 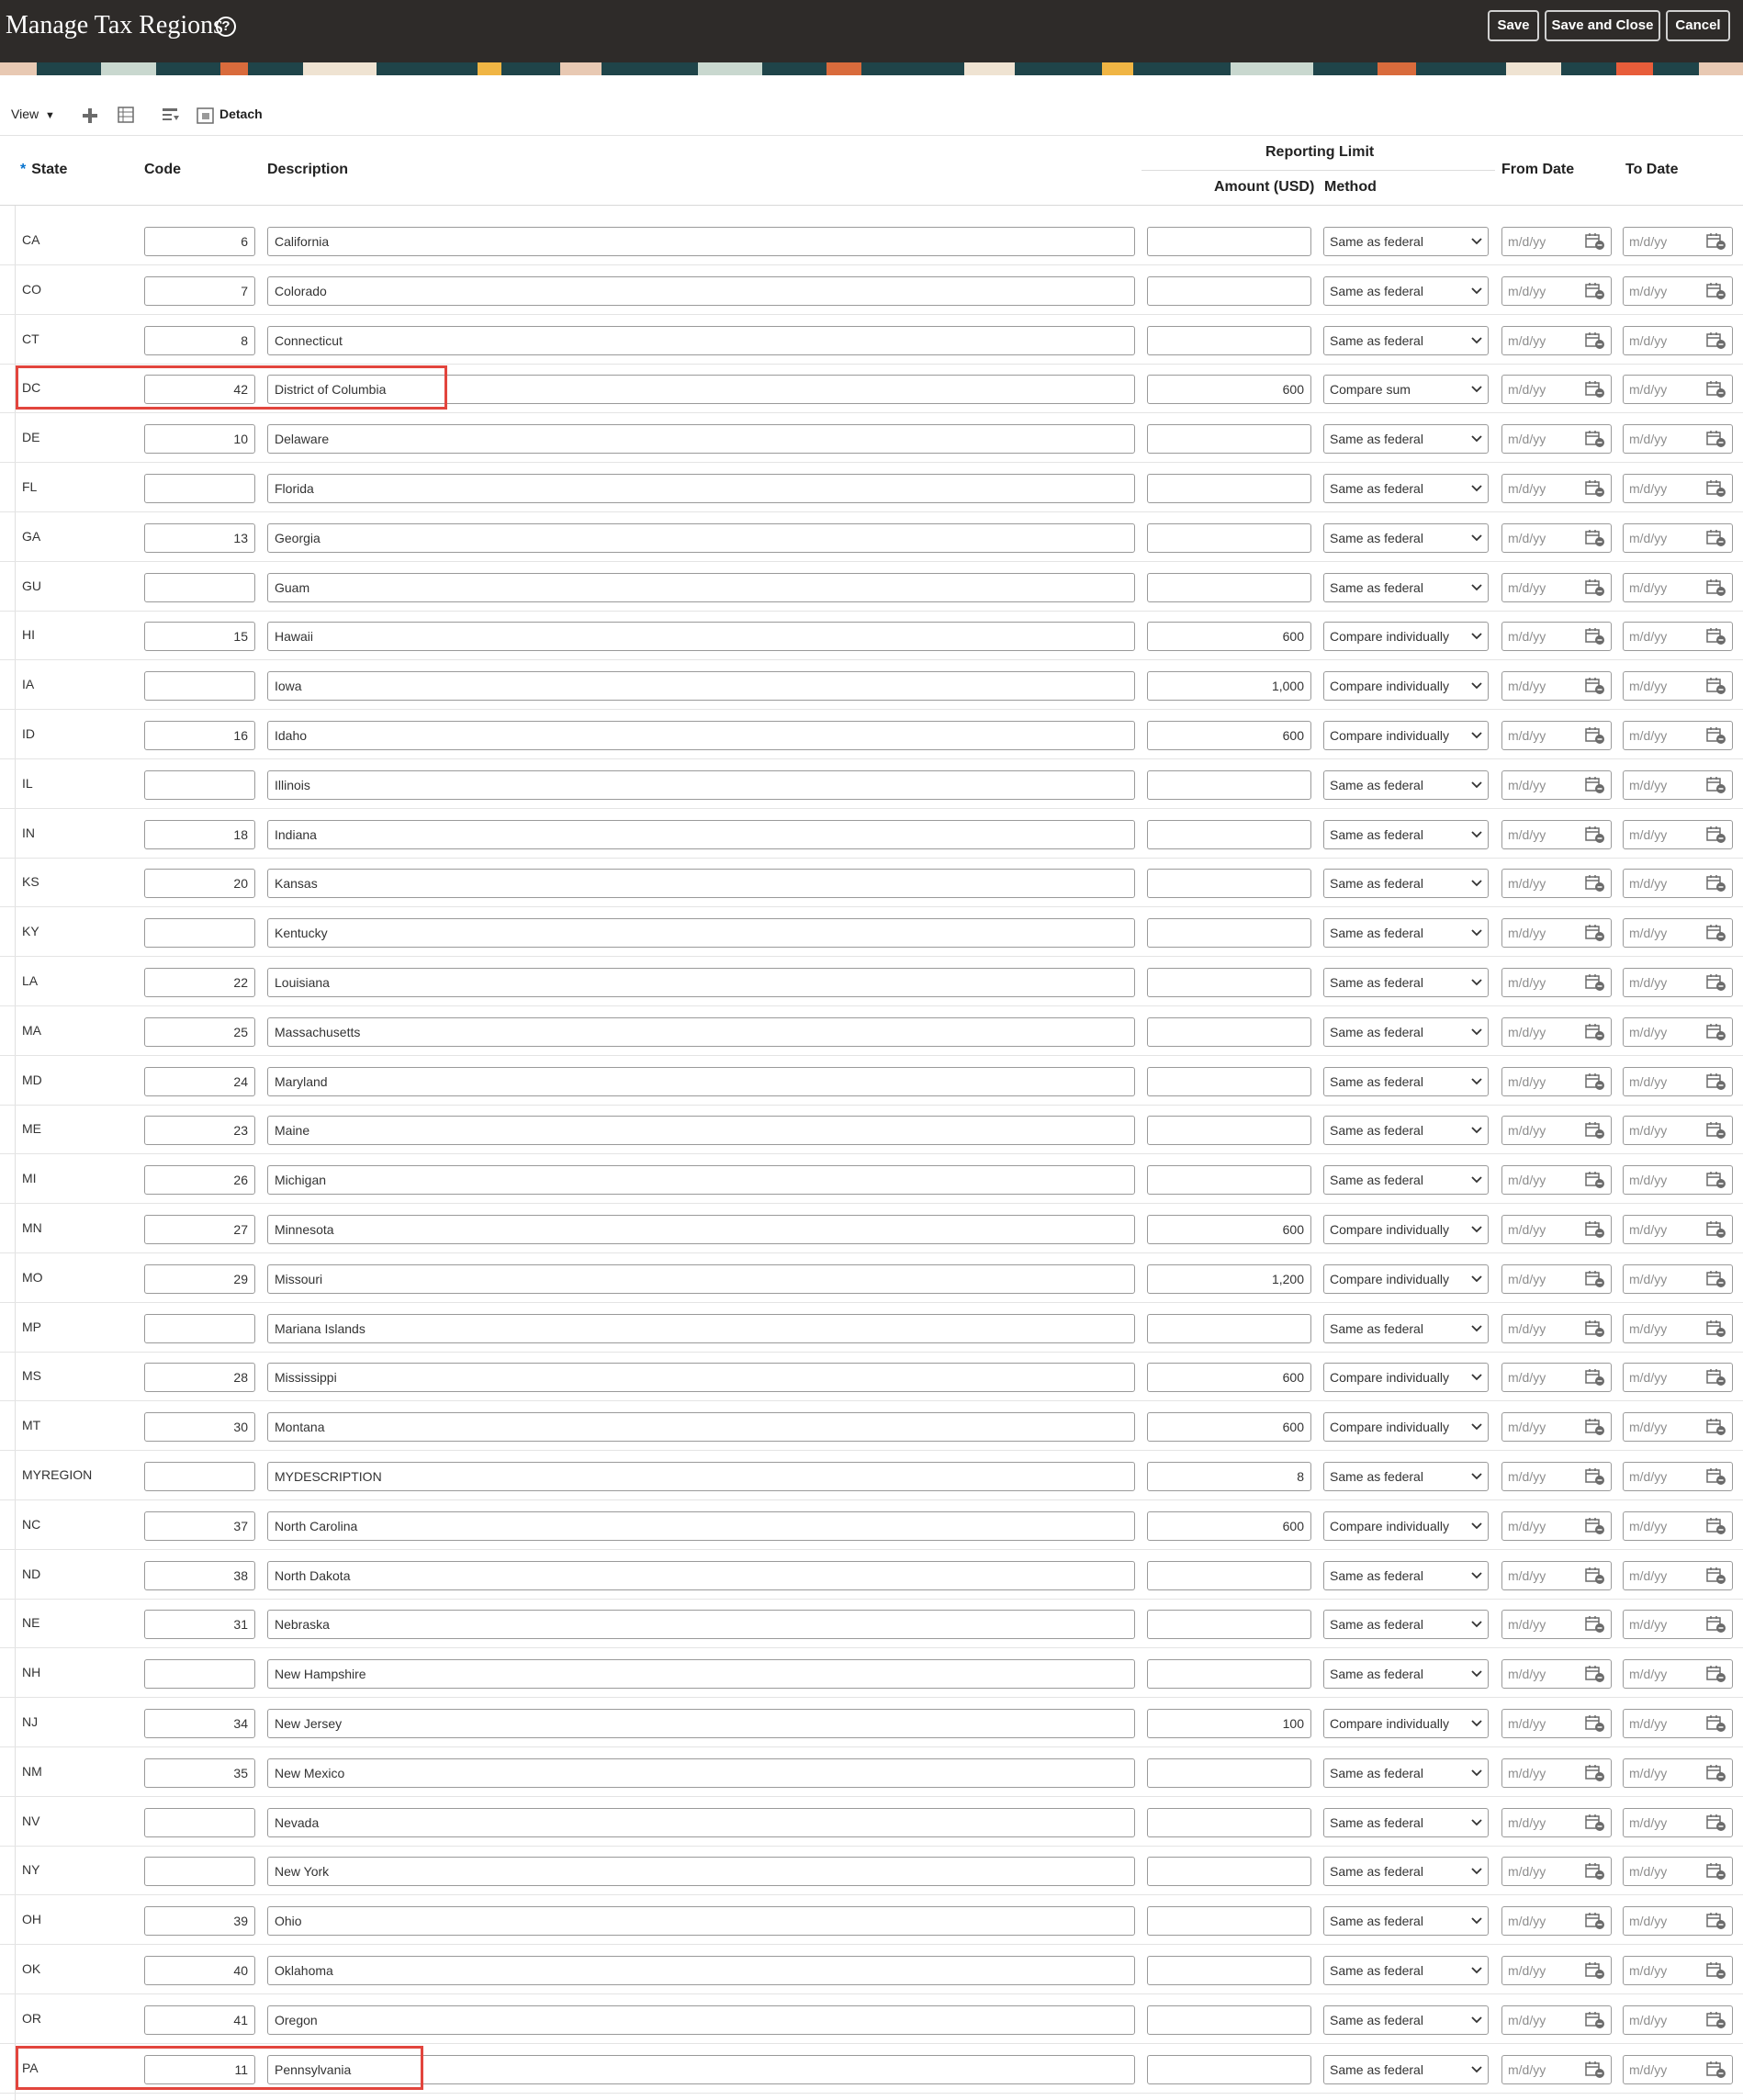 What do you see at coordinates (200, 340) in the screenshot?
I see `code-input: 8` at bounding box center [200, 340].